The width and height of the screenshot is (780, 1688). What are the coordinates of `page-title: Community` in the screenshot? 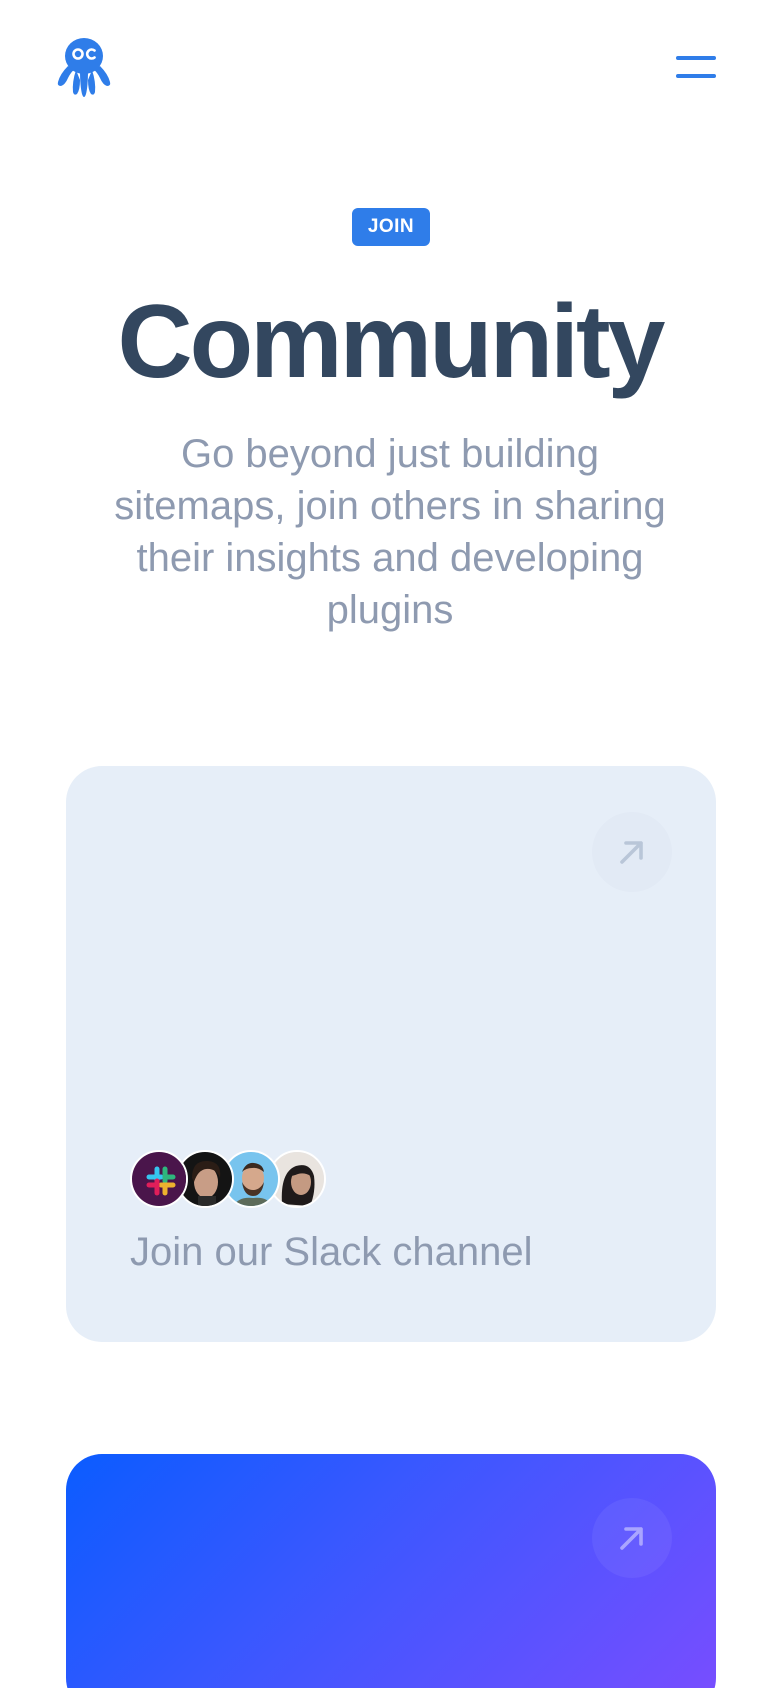 It's located at (391, 342).